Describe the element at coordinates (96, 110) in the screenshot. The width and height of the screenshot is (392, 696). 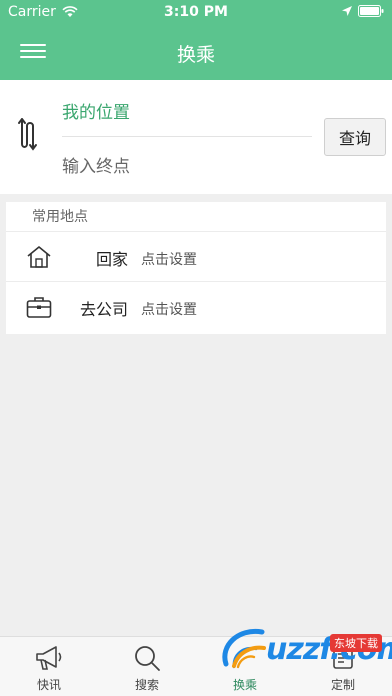
I see `start-location-field: 我的位置` at that location.